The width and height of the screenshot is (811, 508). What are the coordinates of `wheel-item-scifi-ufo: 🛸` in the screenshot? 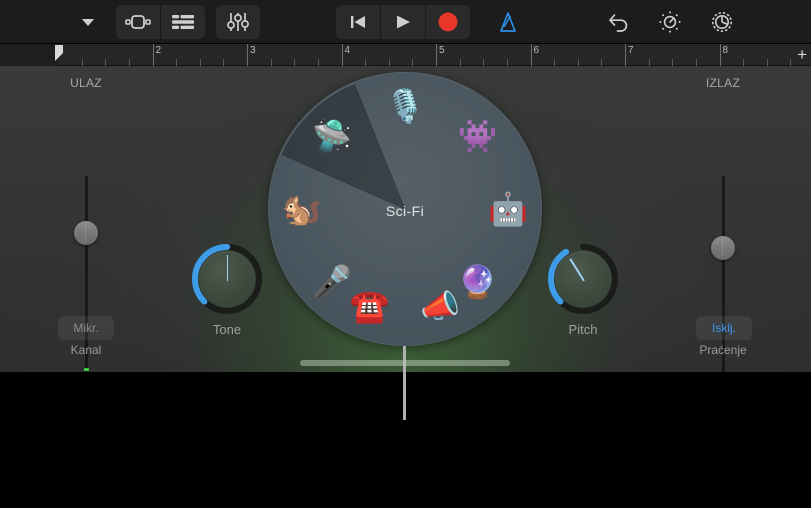 It's located at (332, 136).